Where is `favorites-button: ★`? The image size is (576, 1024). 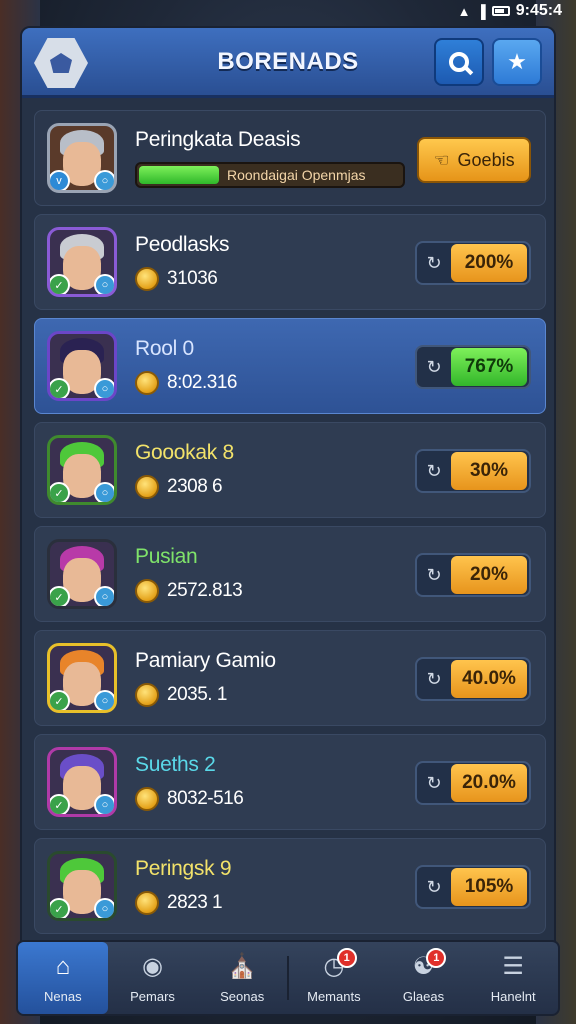 favorites-button: ★ is located at coordinates (517, 62).